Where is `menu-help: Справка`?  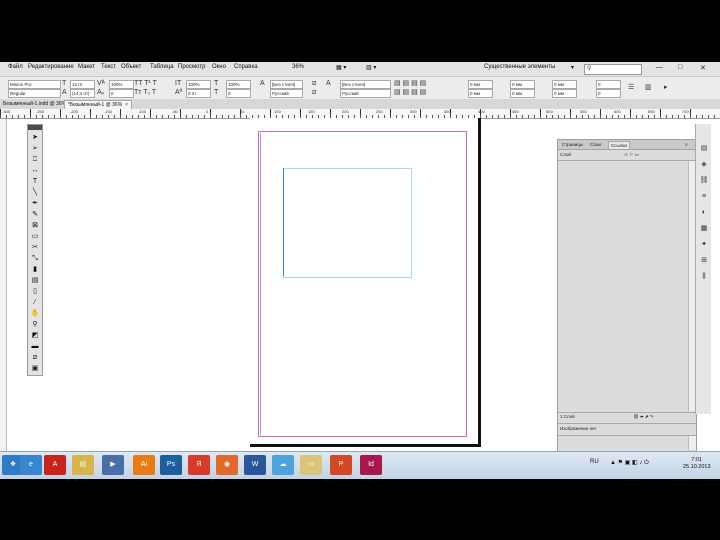
menu-help: Справка is located at coordinates (246, 67).